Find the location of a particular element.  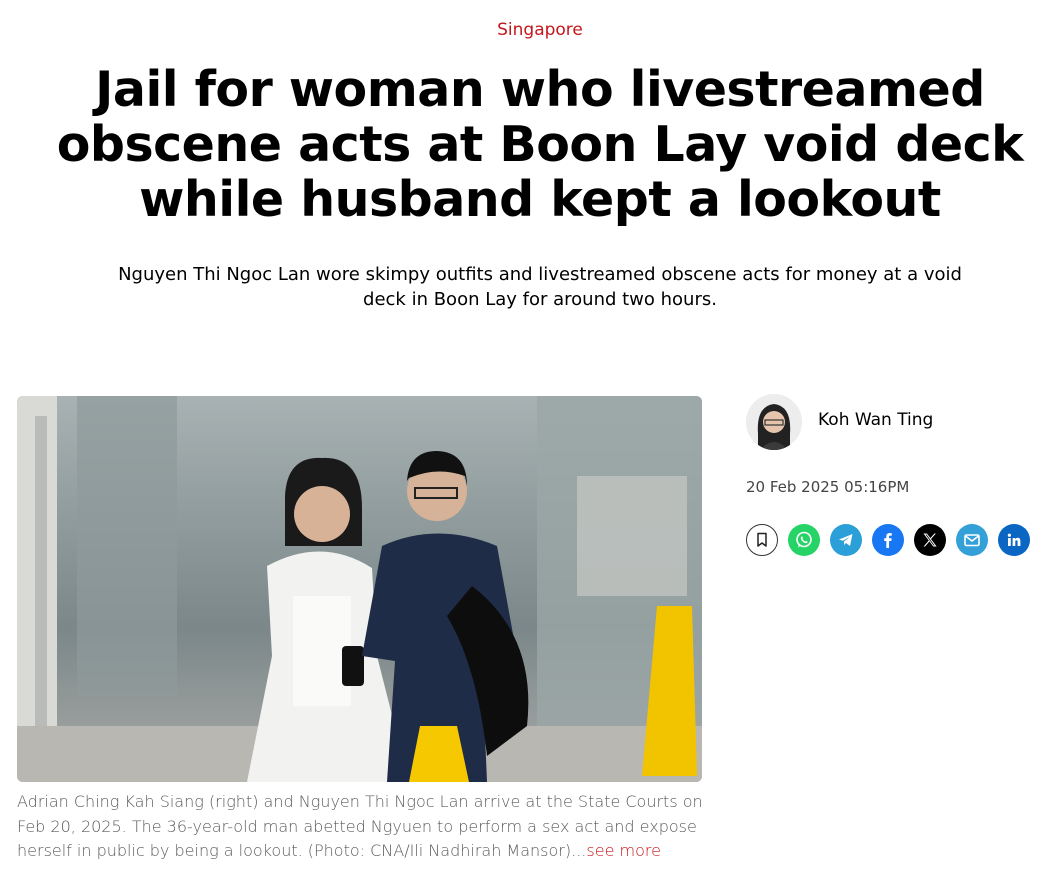

linkedin-icon is located at coordinates (1014, 539).